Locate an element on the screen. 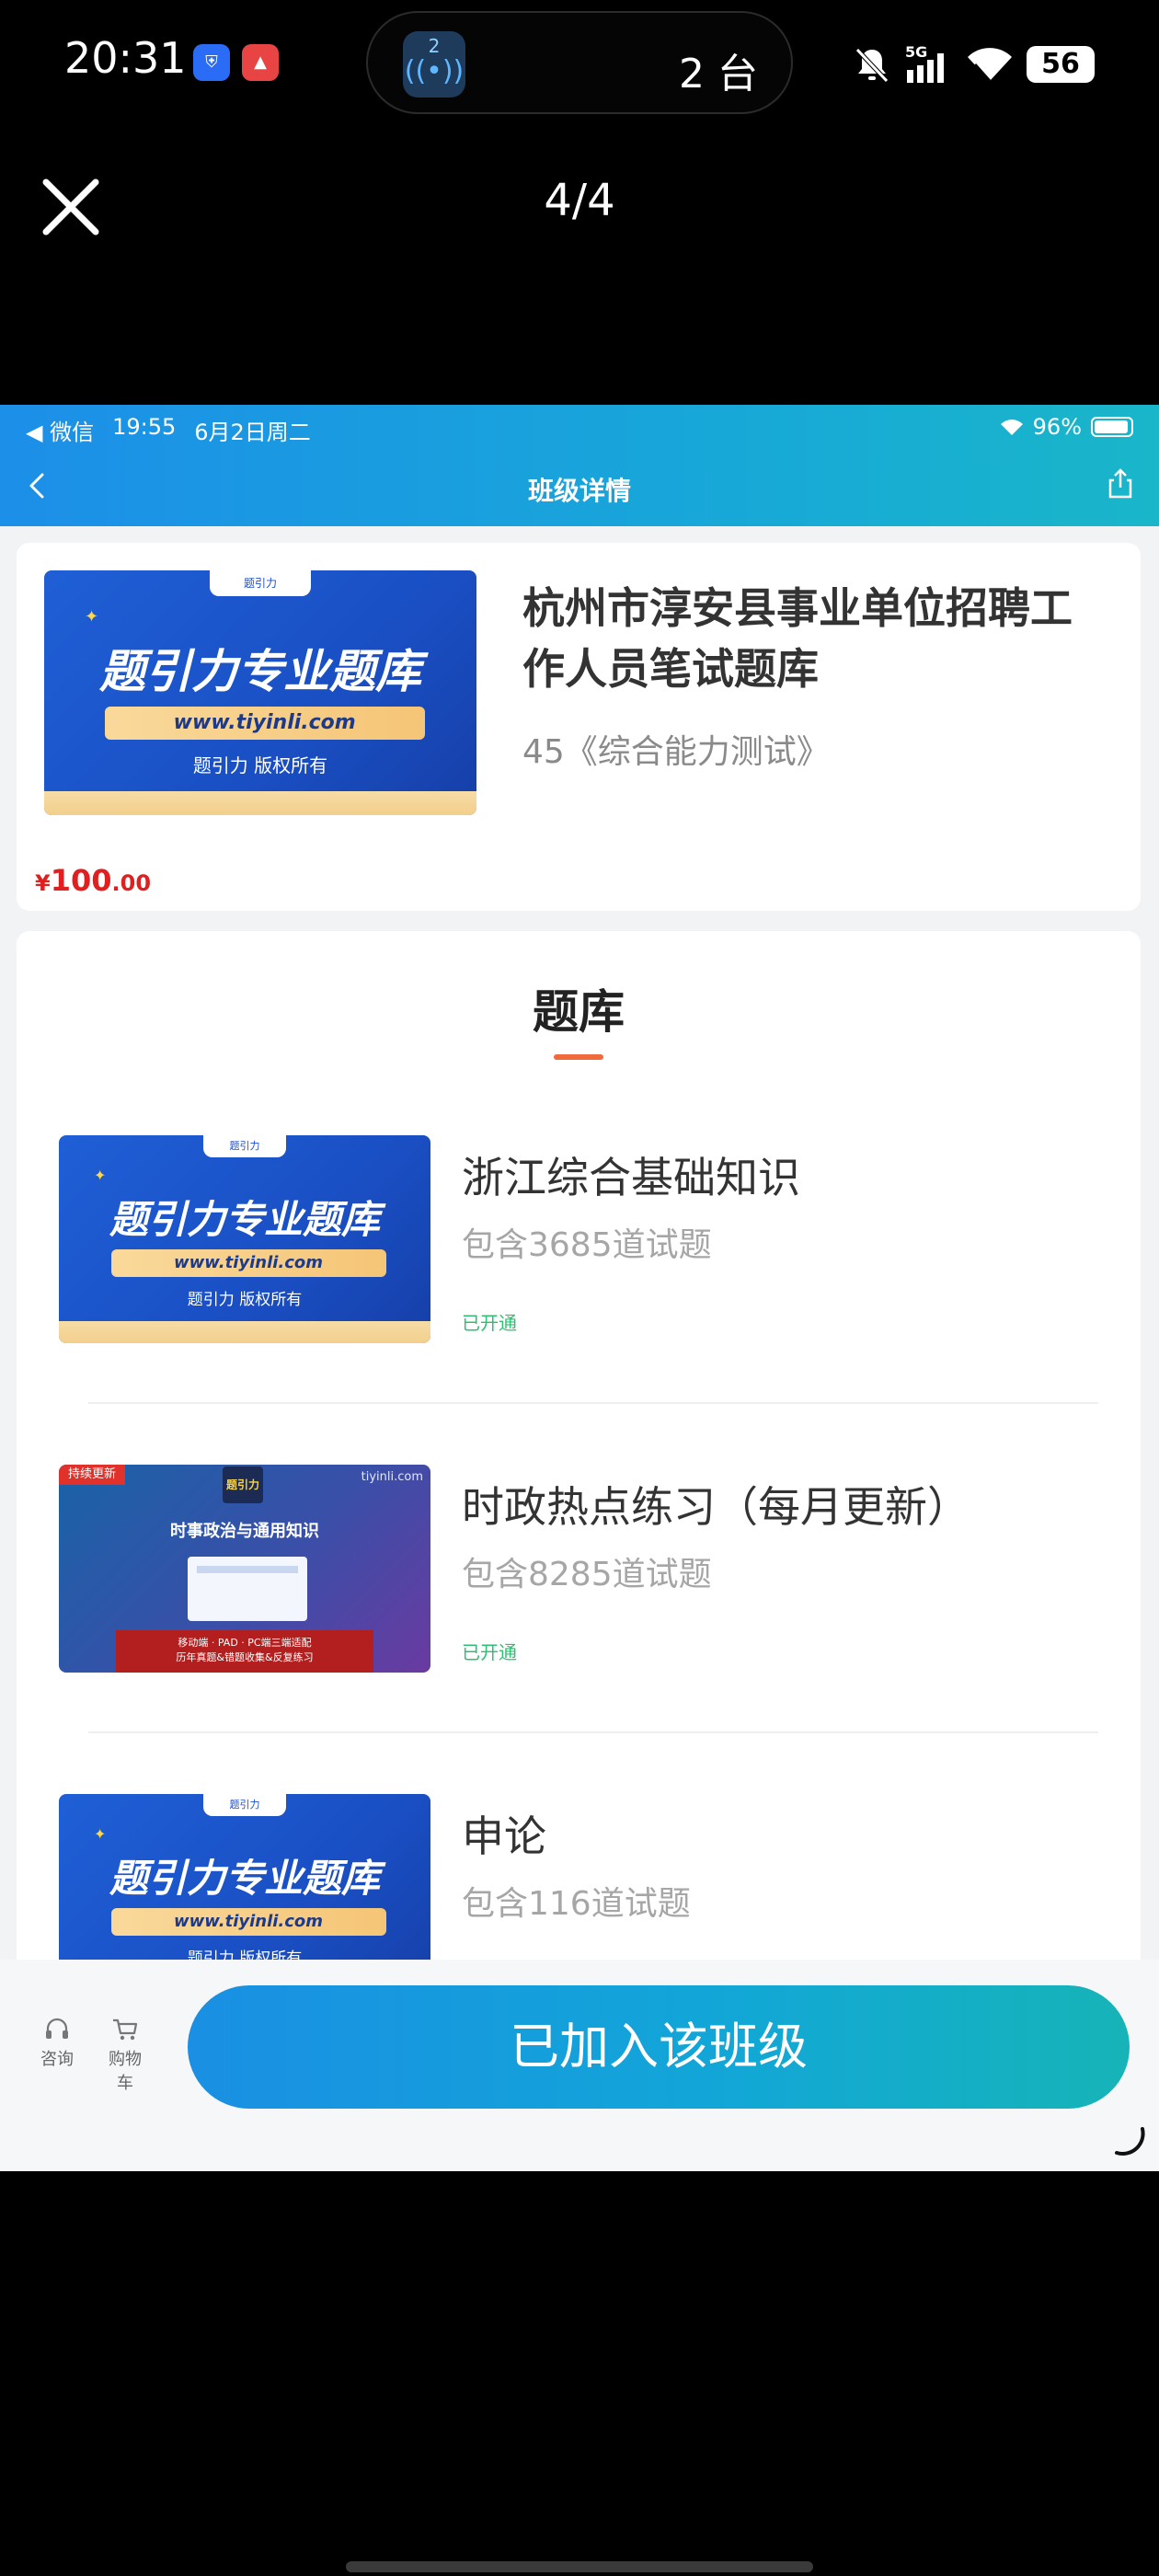  home-indicator is located at coordinates (579, 2566).